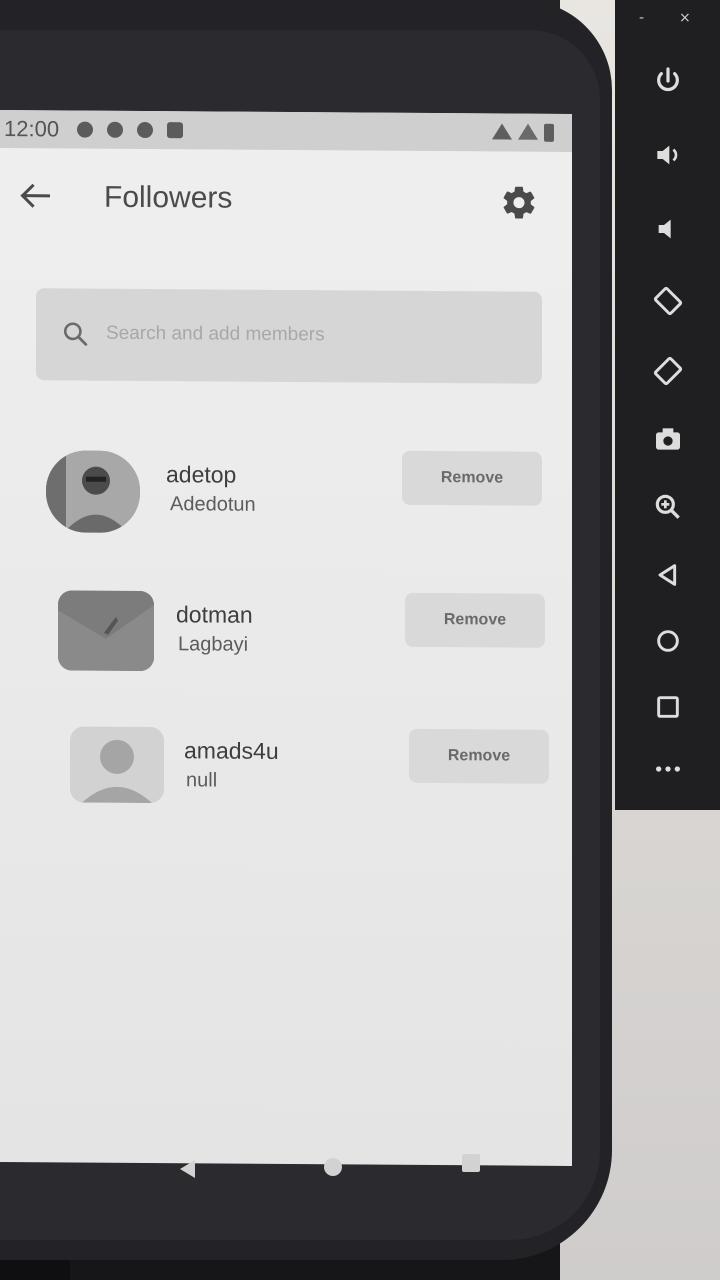  What do you see at coordinates (333, 1167) in the screenshot?
I see `nav-home-icon` at bounding box center [333, 1167].